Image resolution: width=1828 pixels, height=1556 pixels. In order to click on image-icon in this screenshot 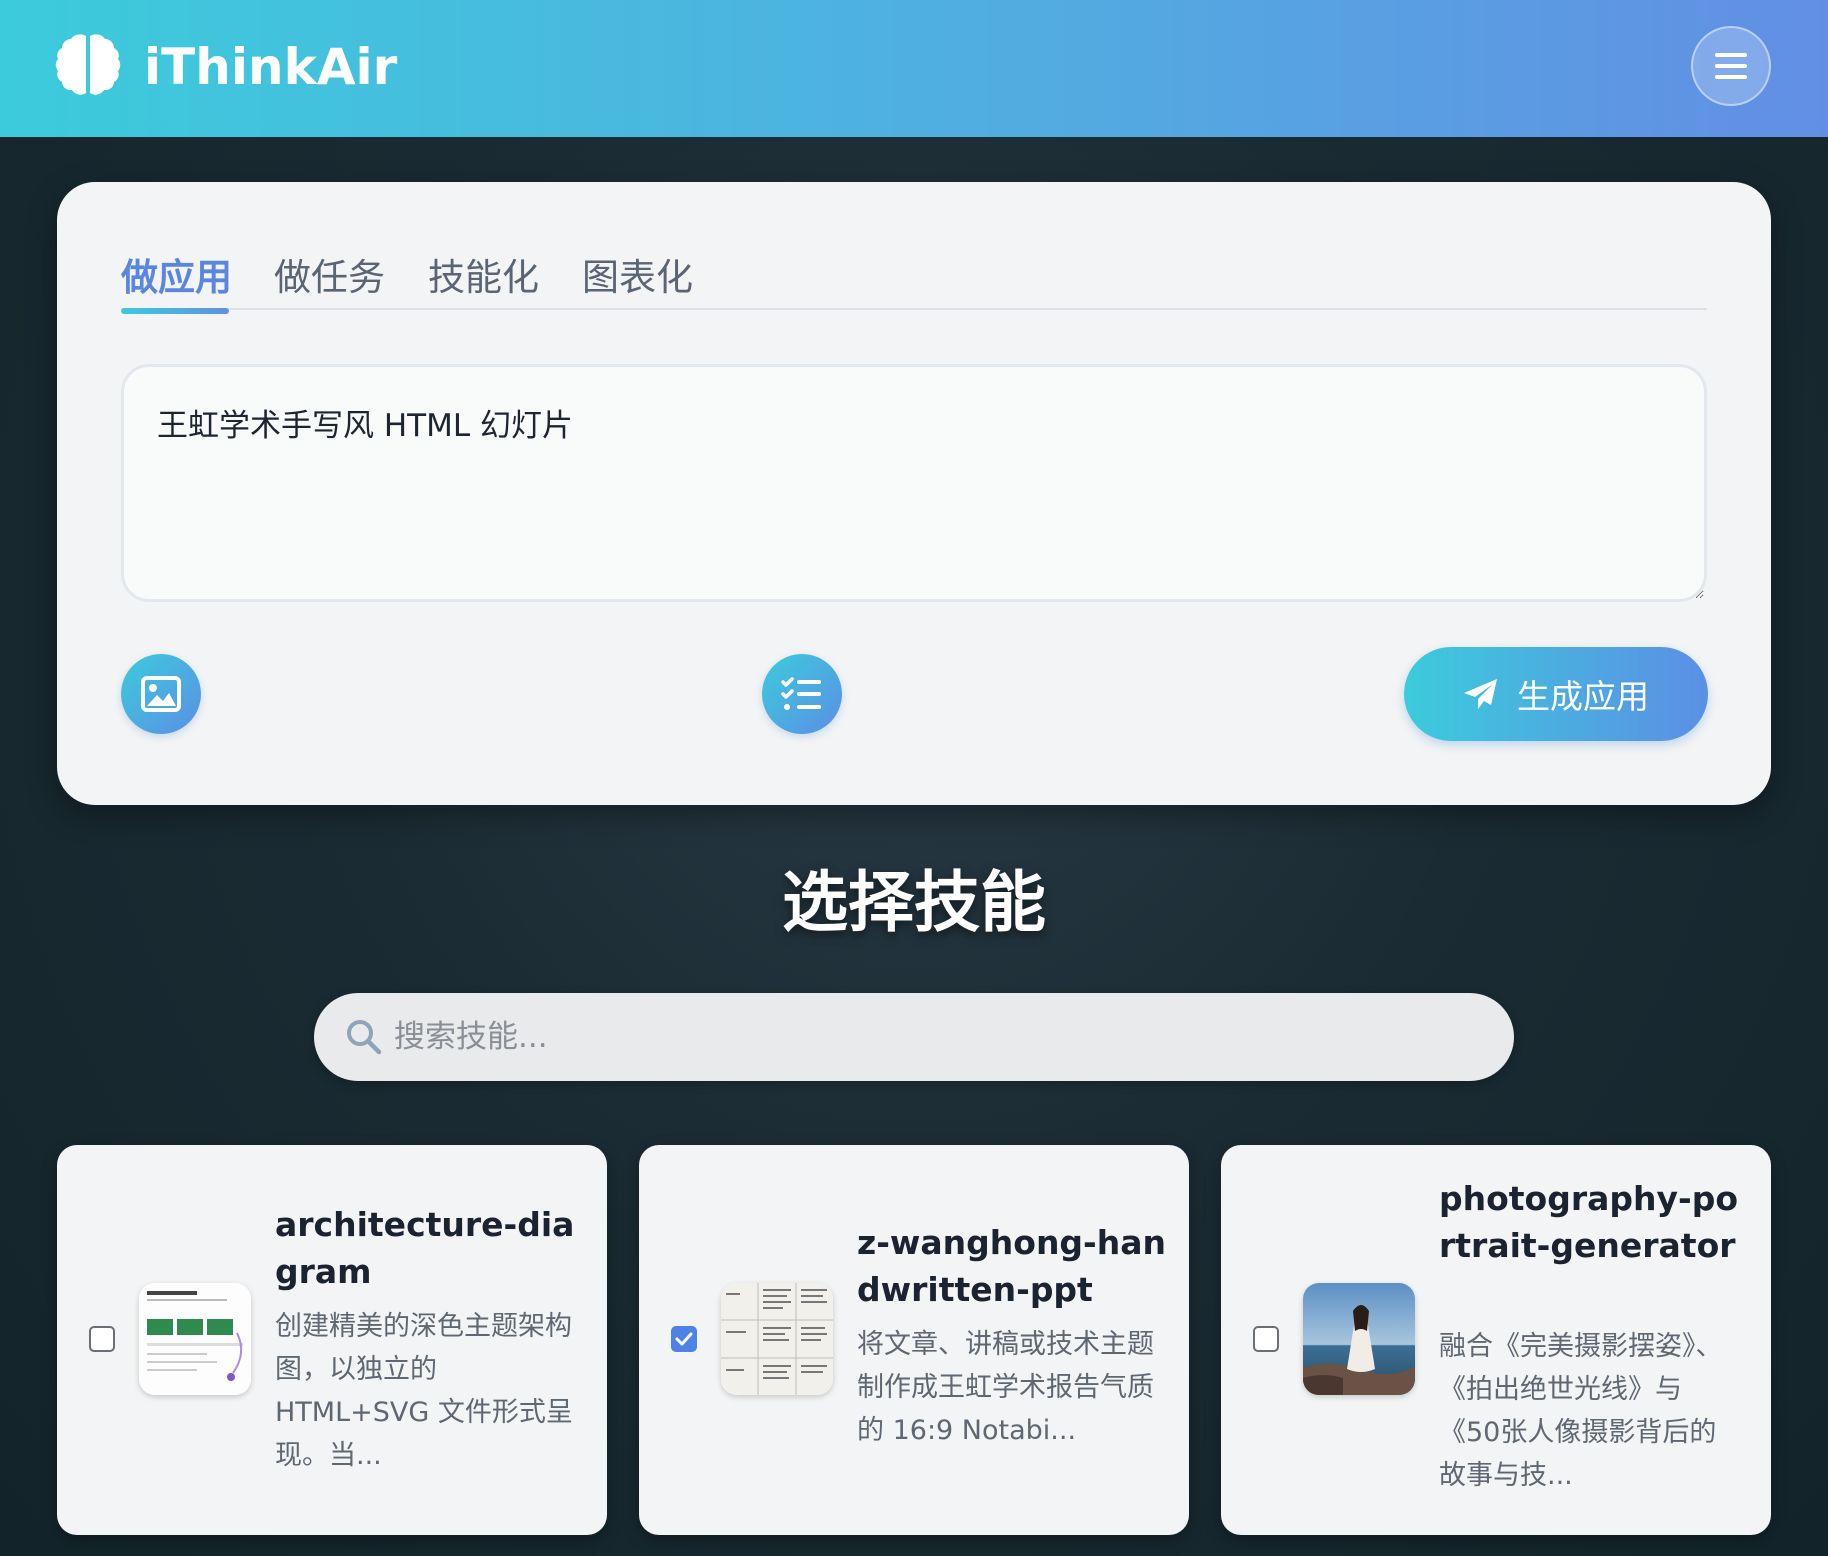, I will do `click(161, 694)`.